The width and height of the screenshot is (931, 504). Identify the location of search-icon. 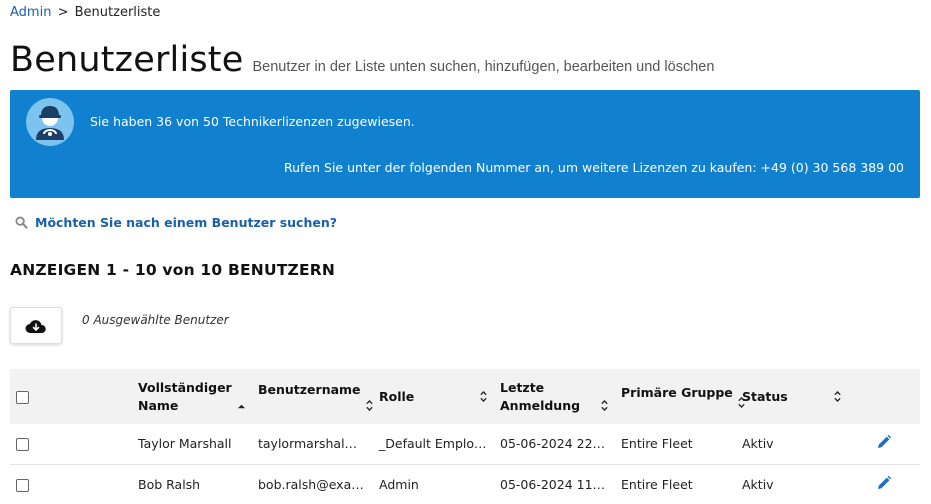
(21, 222).